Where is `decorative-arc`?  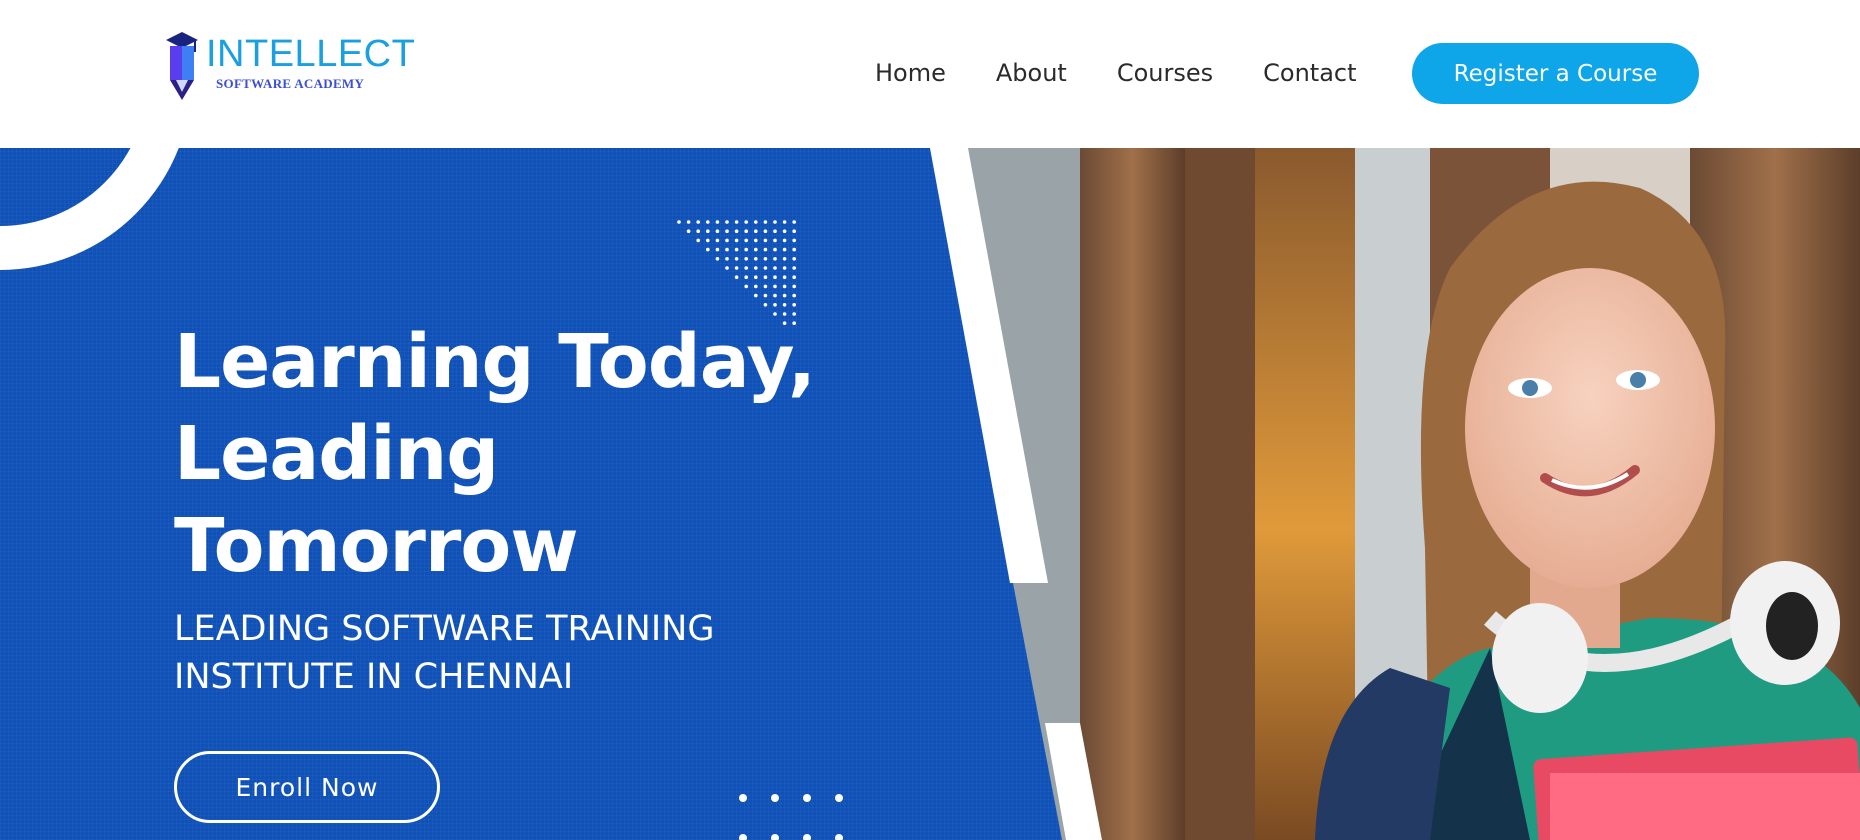
decorative-arc is located at coordinates (89, 209).